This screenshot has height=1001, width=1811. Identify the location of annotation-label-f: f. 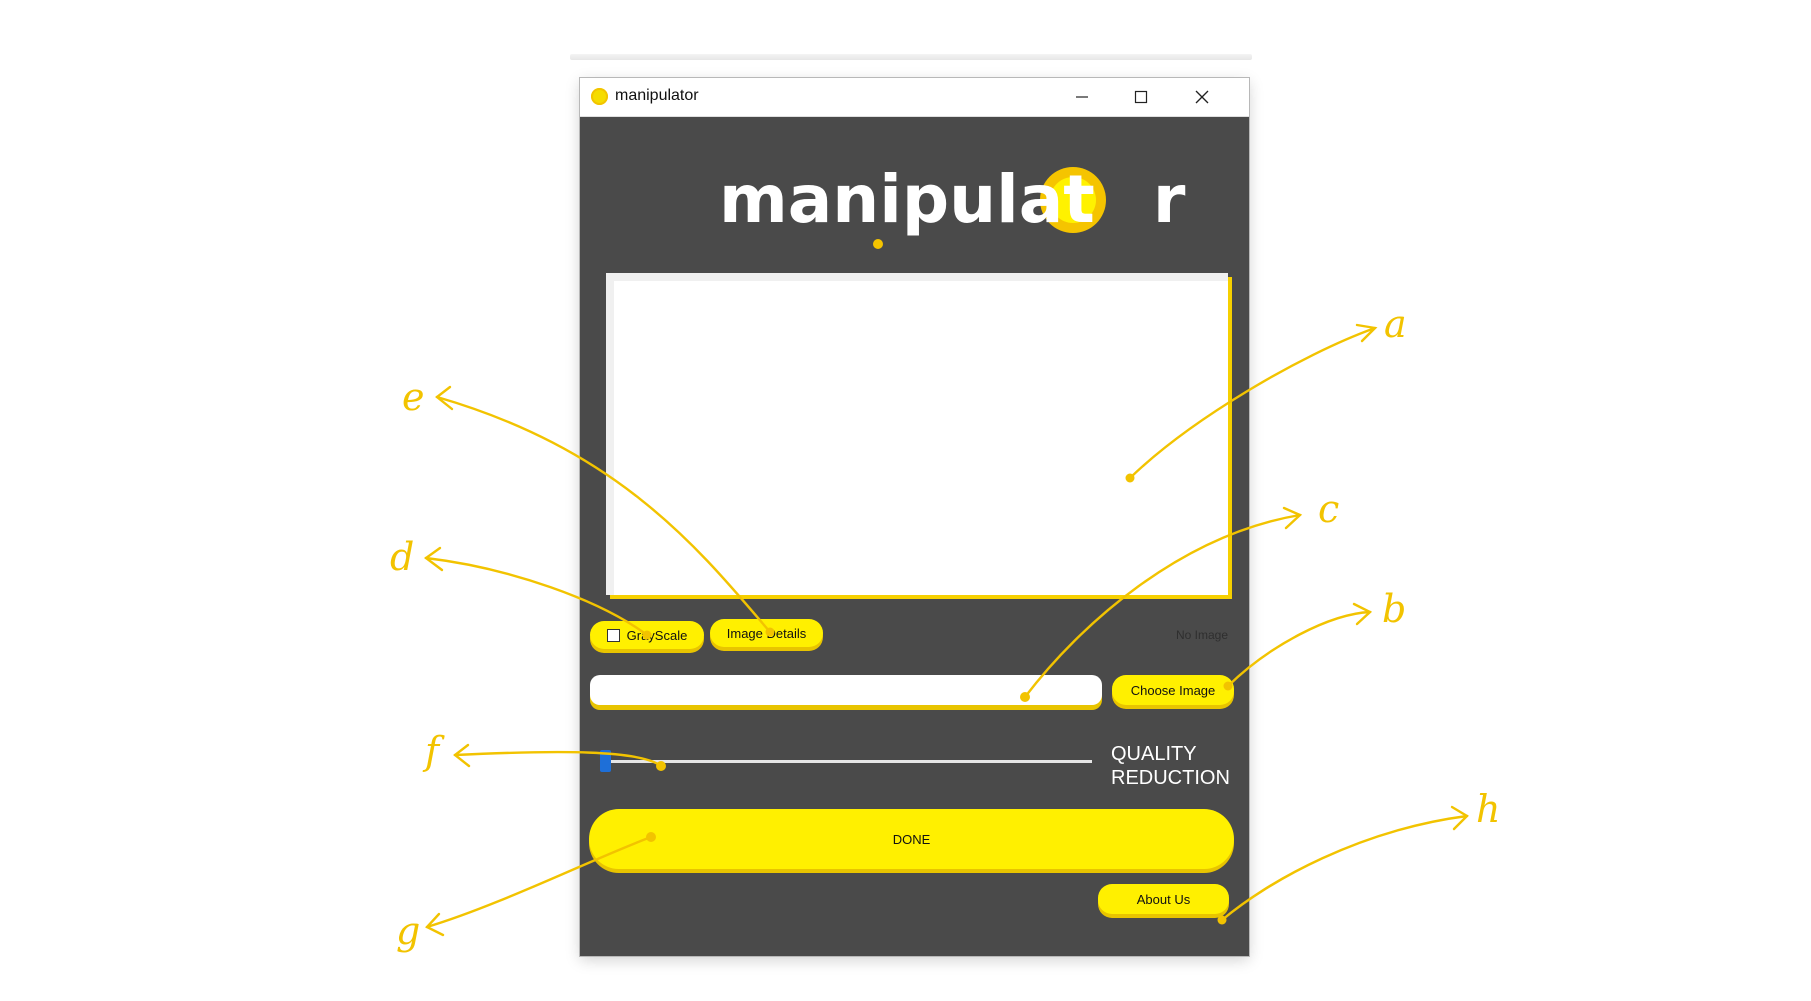
(432, 751).